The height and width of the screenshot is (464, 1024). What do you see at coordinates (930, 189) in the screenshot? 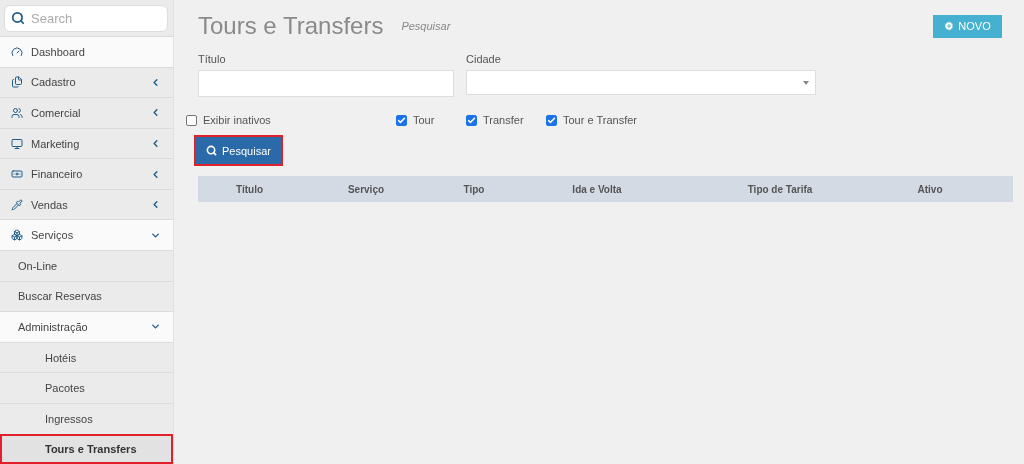
I see `column-header: Ativo` at bounding box center [930, 189].